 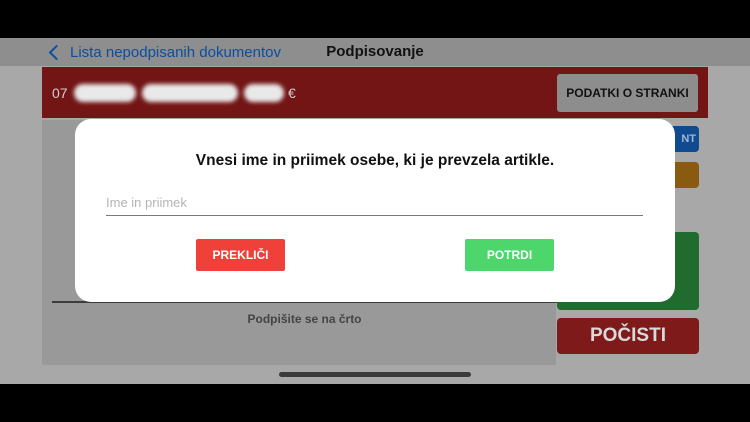 What do you see at coordinates (304, 319) in the screenshot?
I see `signature-hint: Podpišite se na črto` at bounding box center [304, 319].